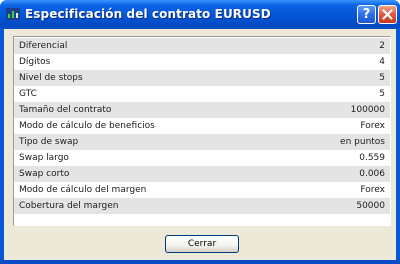 This screenshot has width=400, height=264. I want to click on chart-app-icon, so click(13, 14).